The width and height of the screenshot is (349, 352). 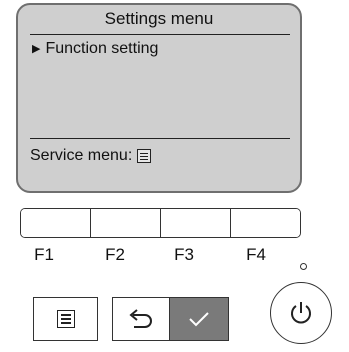 What do you see at coordinates (102, 48) in the screenshot?
I see `menu-item-label: Function setting` at bounding box center [102, 48].